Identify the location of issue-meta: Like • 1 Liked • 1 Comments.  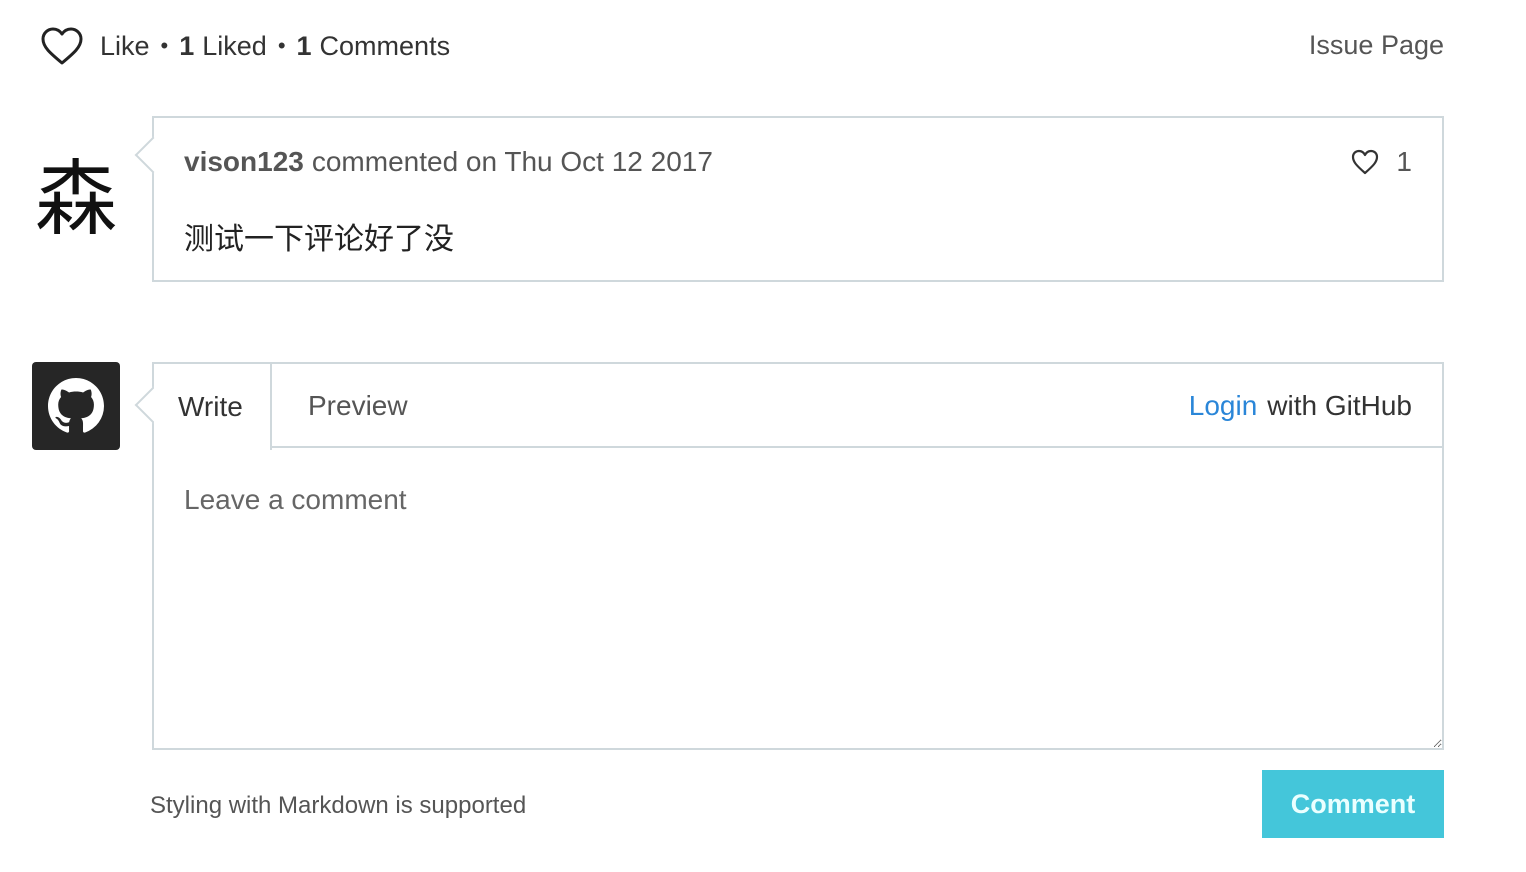
(245, 46).